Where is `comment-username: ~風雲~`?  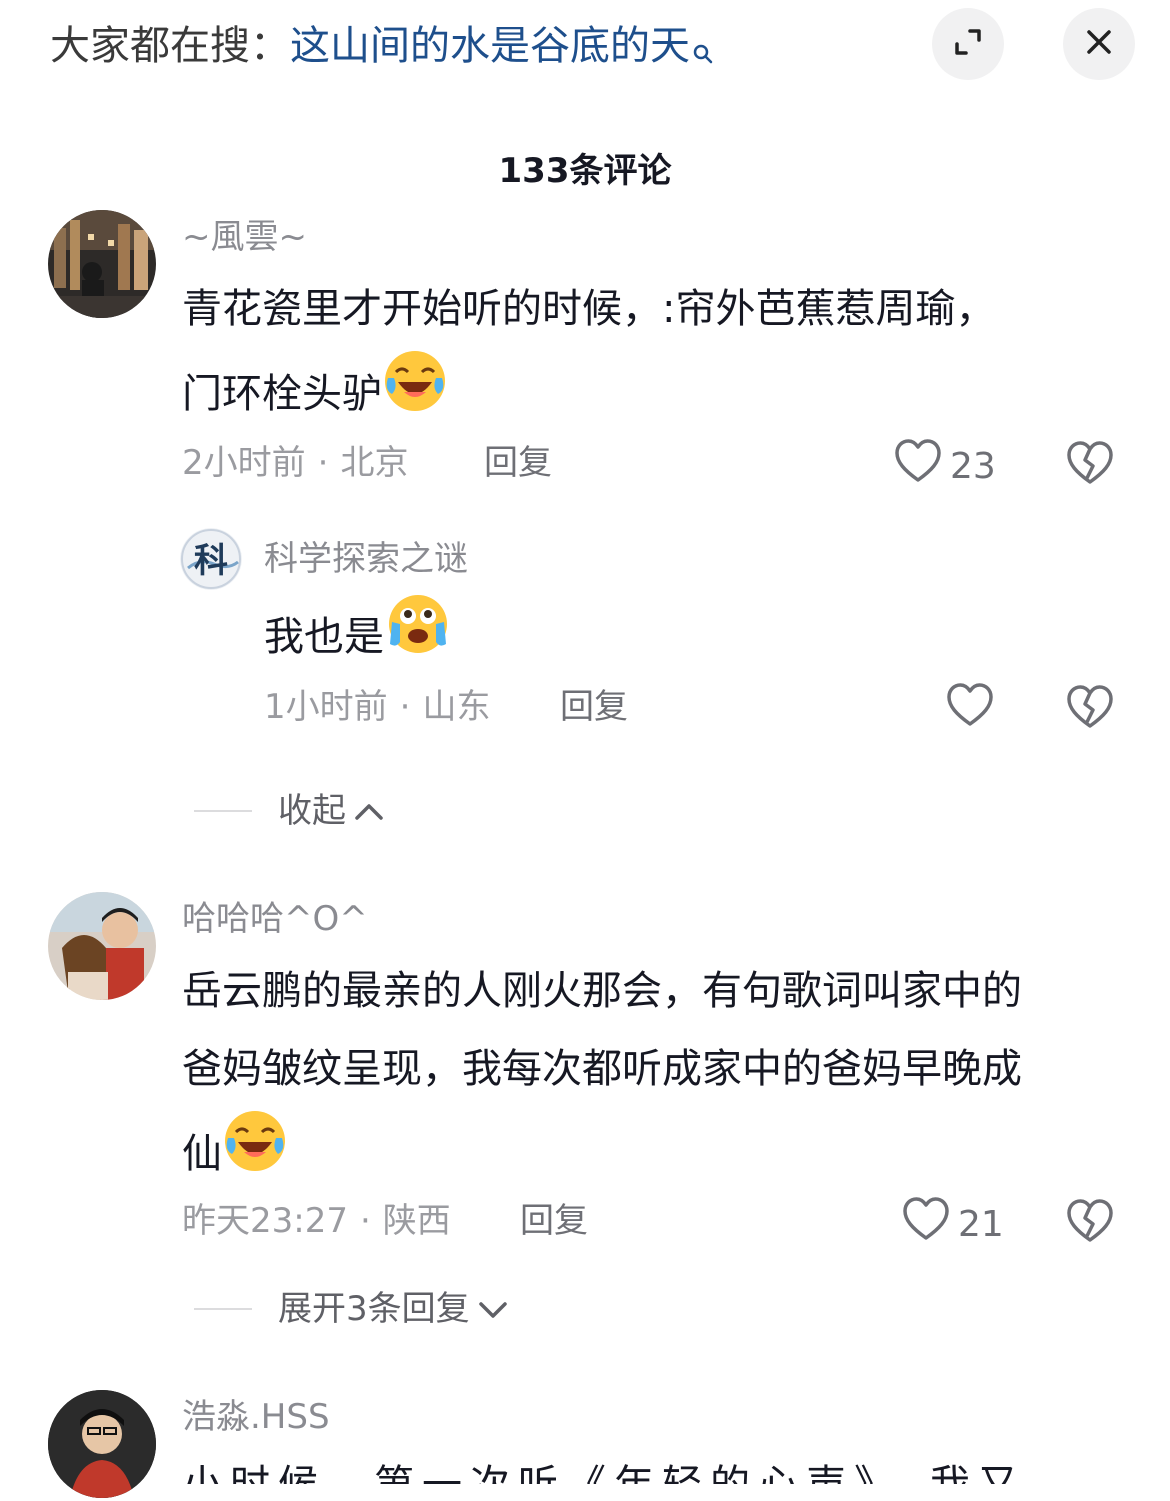
comment-username: ~風雲~ is located at coordinates (244, 237).